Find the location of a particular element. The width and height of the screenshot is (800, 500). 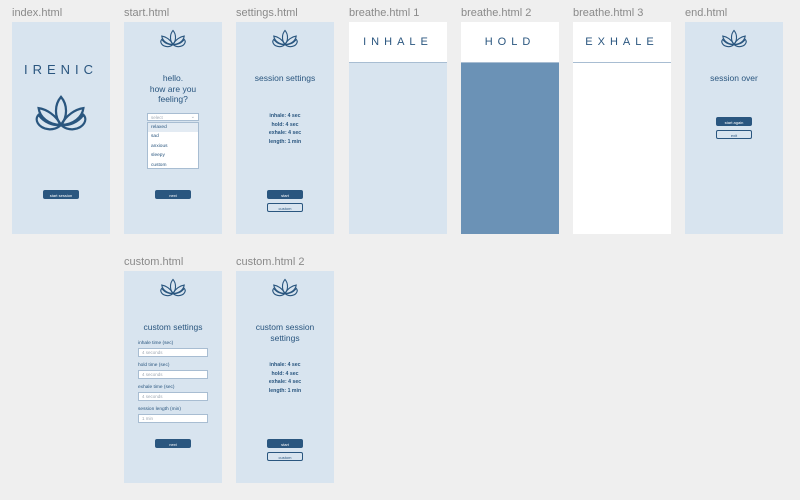

length-input: 1 min is located at coordinates (173, 418).